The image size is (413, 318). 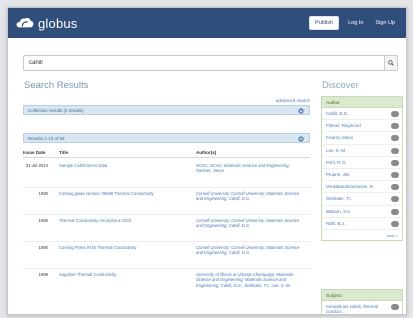 What do you see at coordinates (56, 85) in the screenshot?
I see `search-results-heading: Search Results` at bounding box center [56, 85].